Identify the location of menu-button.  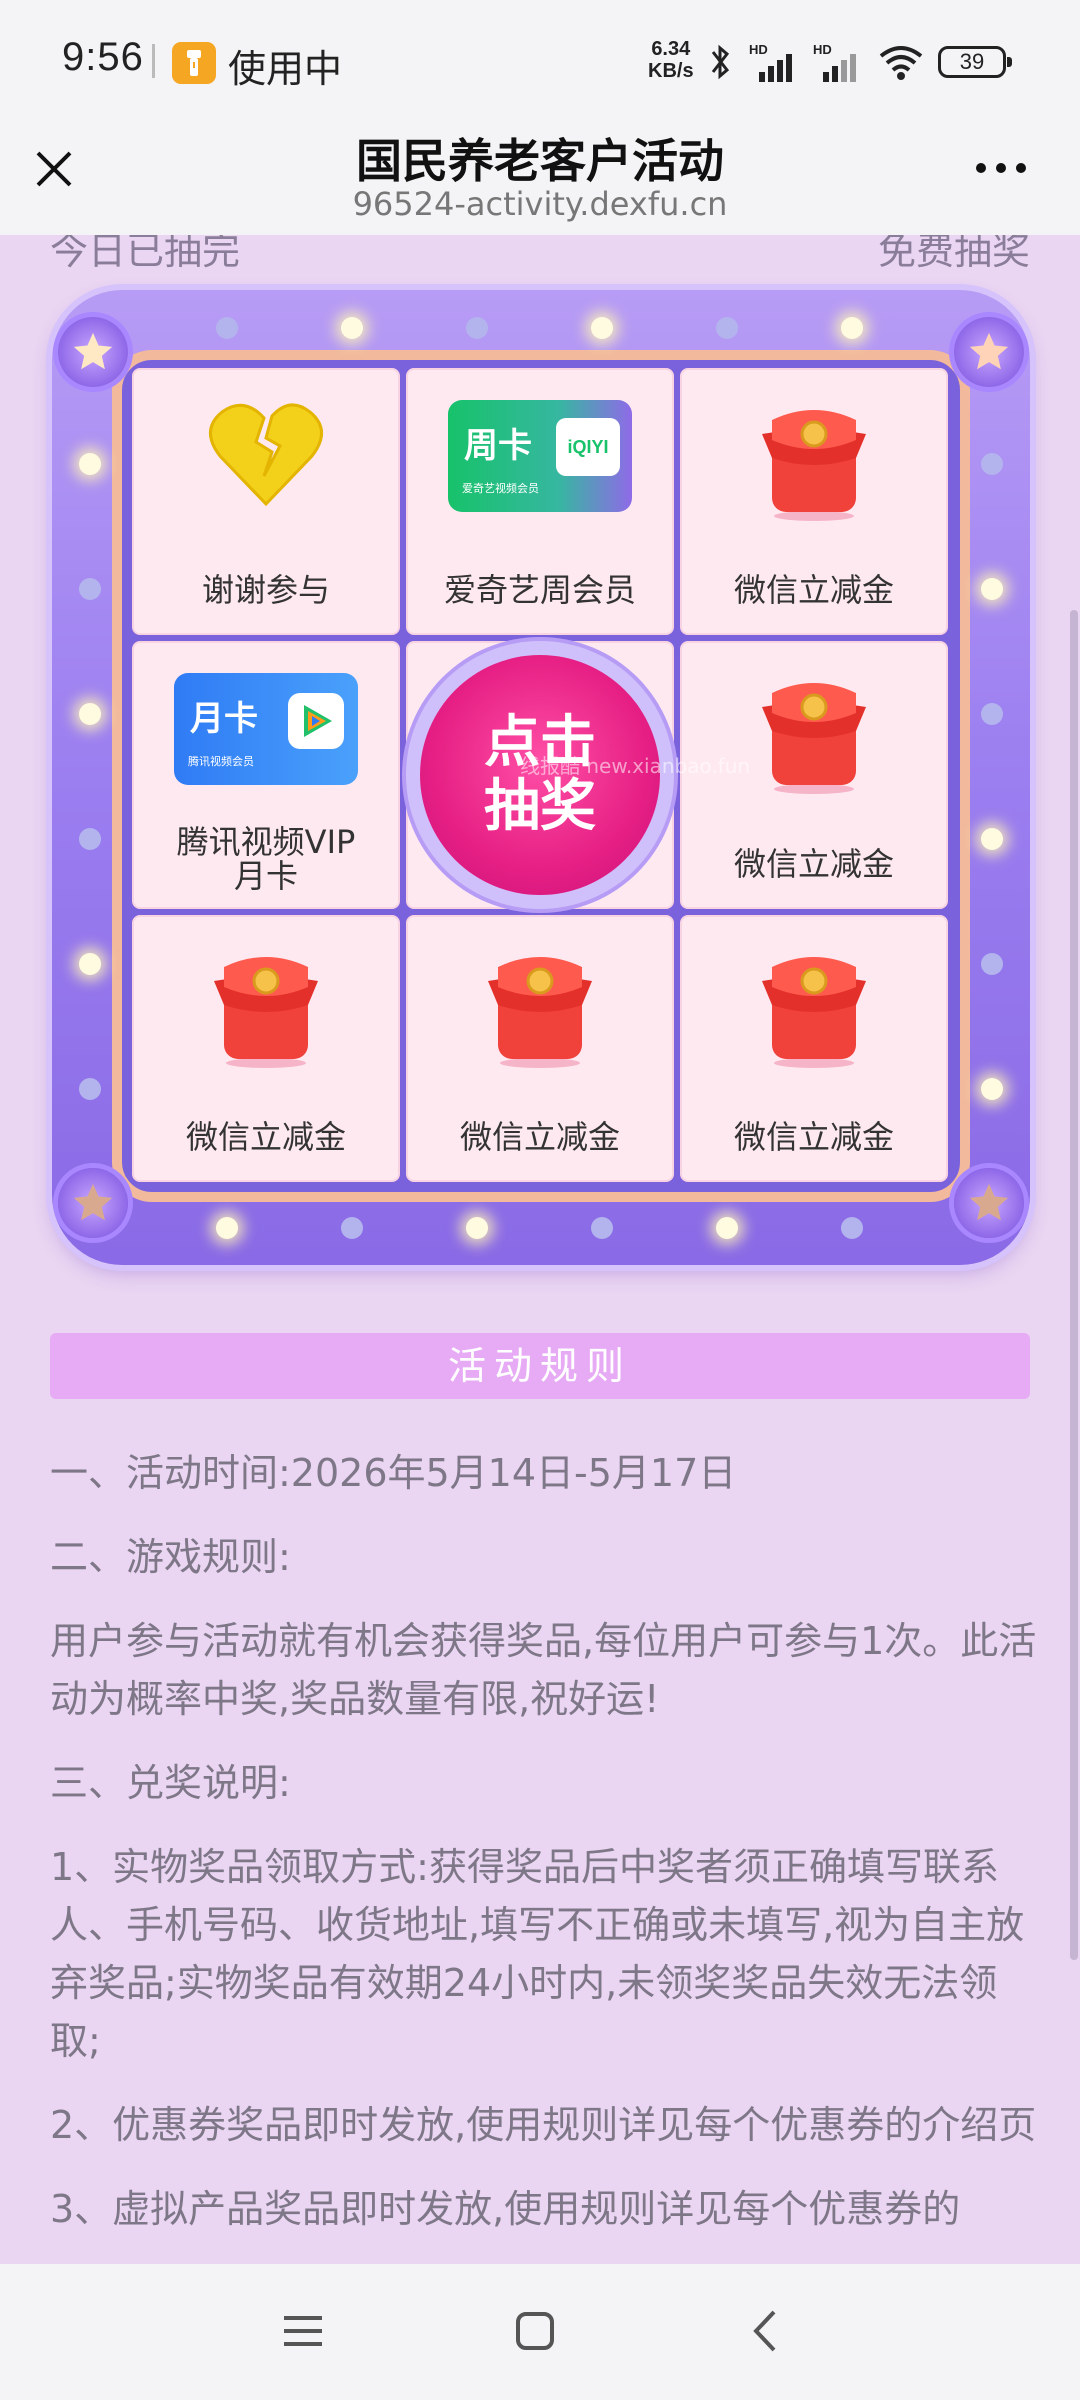
(303, 2331).